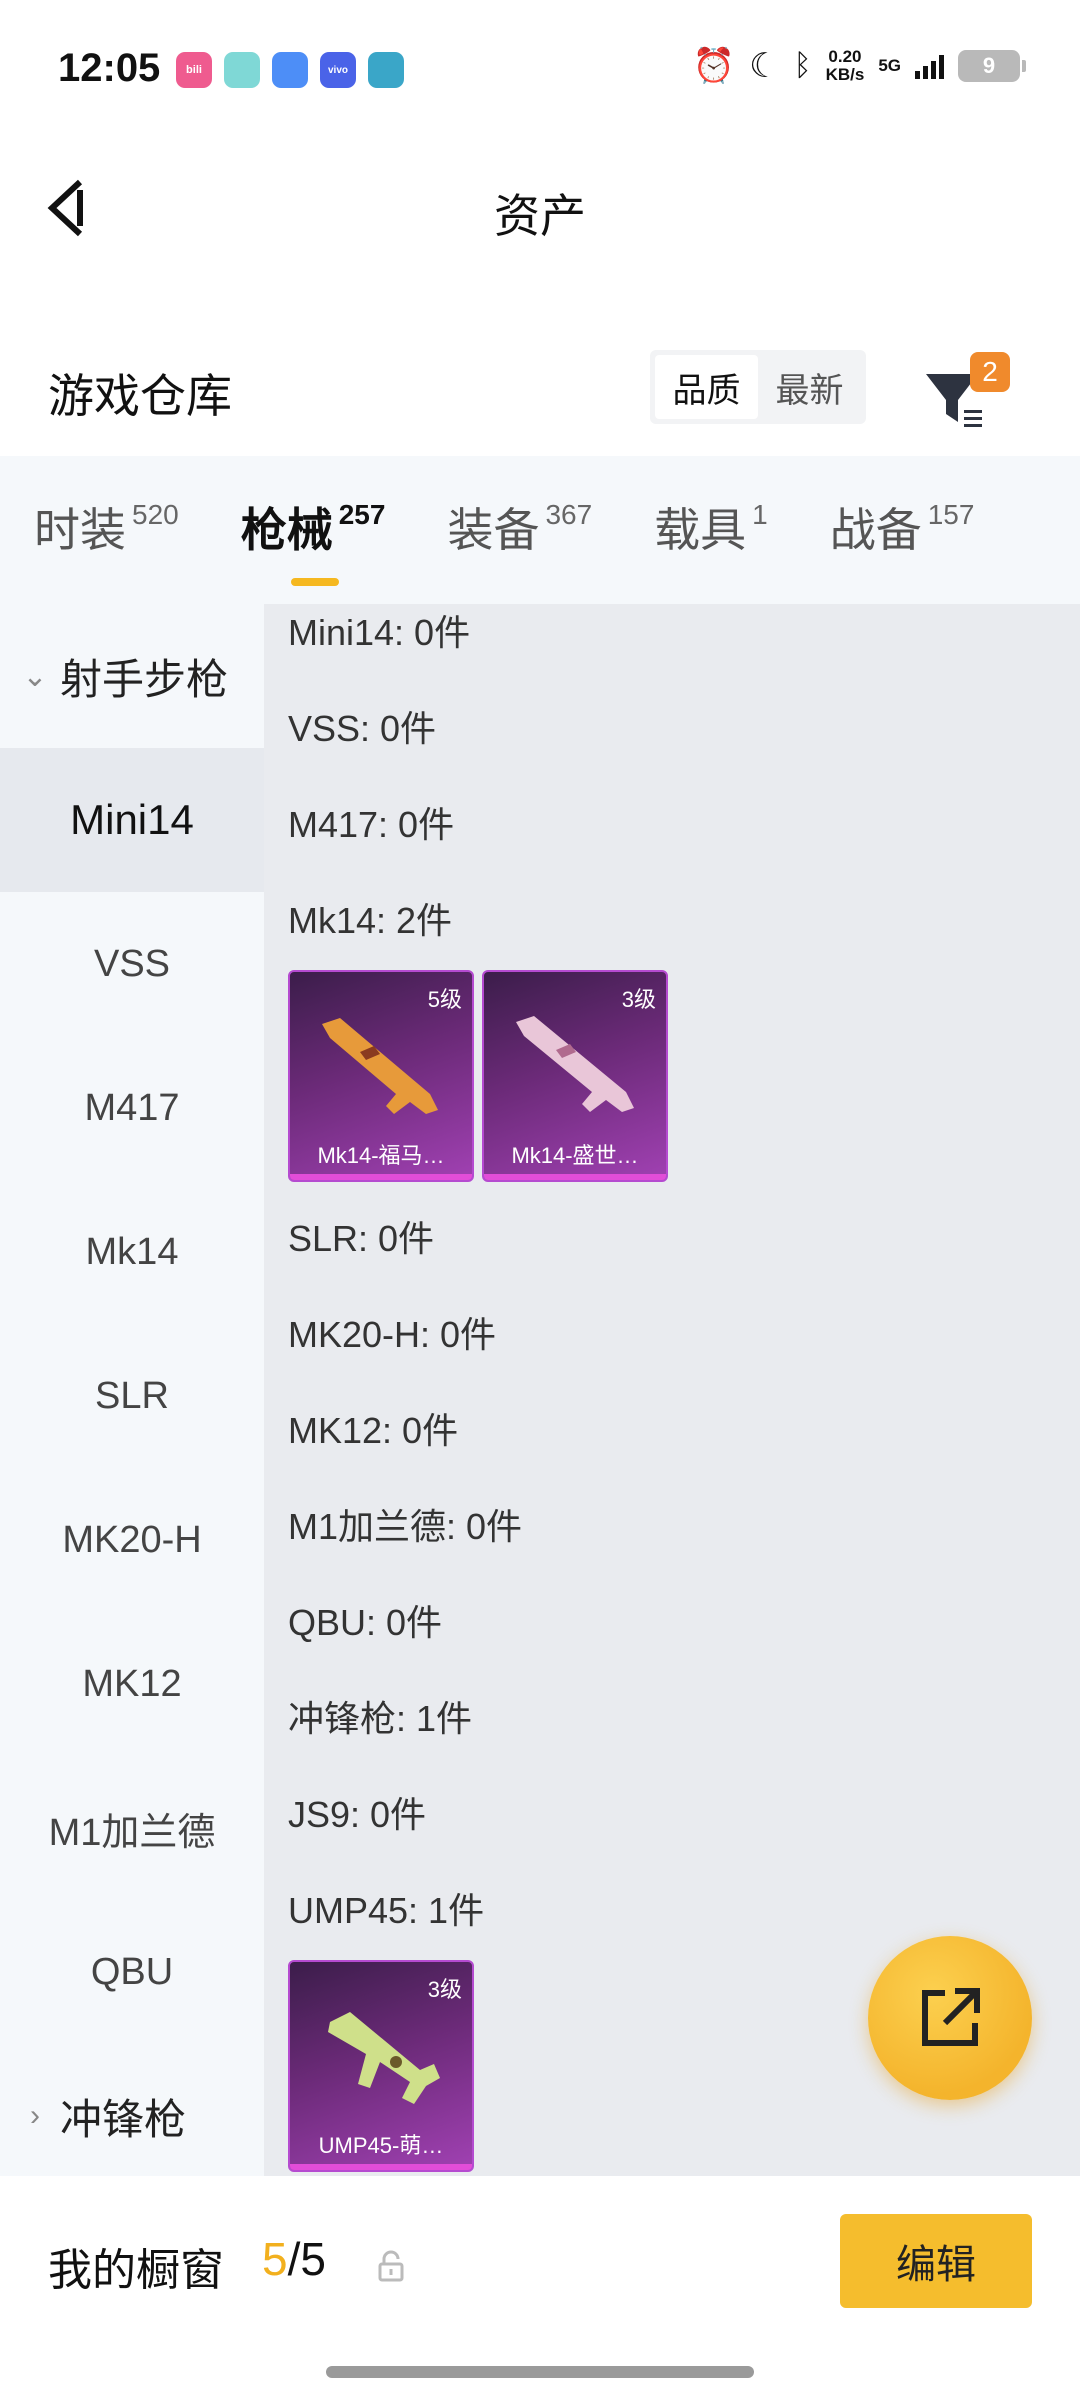  Describe the element at coordinates (35, 2115) in the screenshot. I see `chevron-right-icon: ›` at that location.